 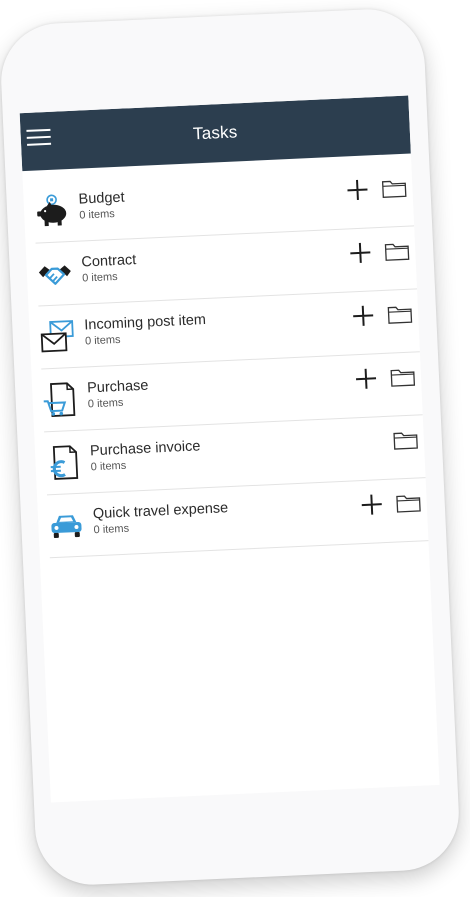 I want to click on add-incoming-post-item-button, so click(x=363, y=315).